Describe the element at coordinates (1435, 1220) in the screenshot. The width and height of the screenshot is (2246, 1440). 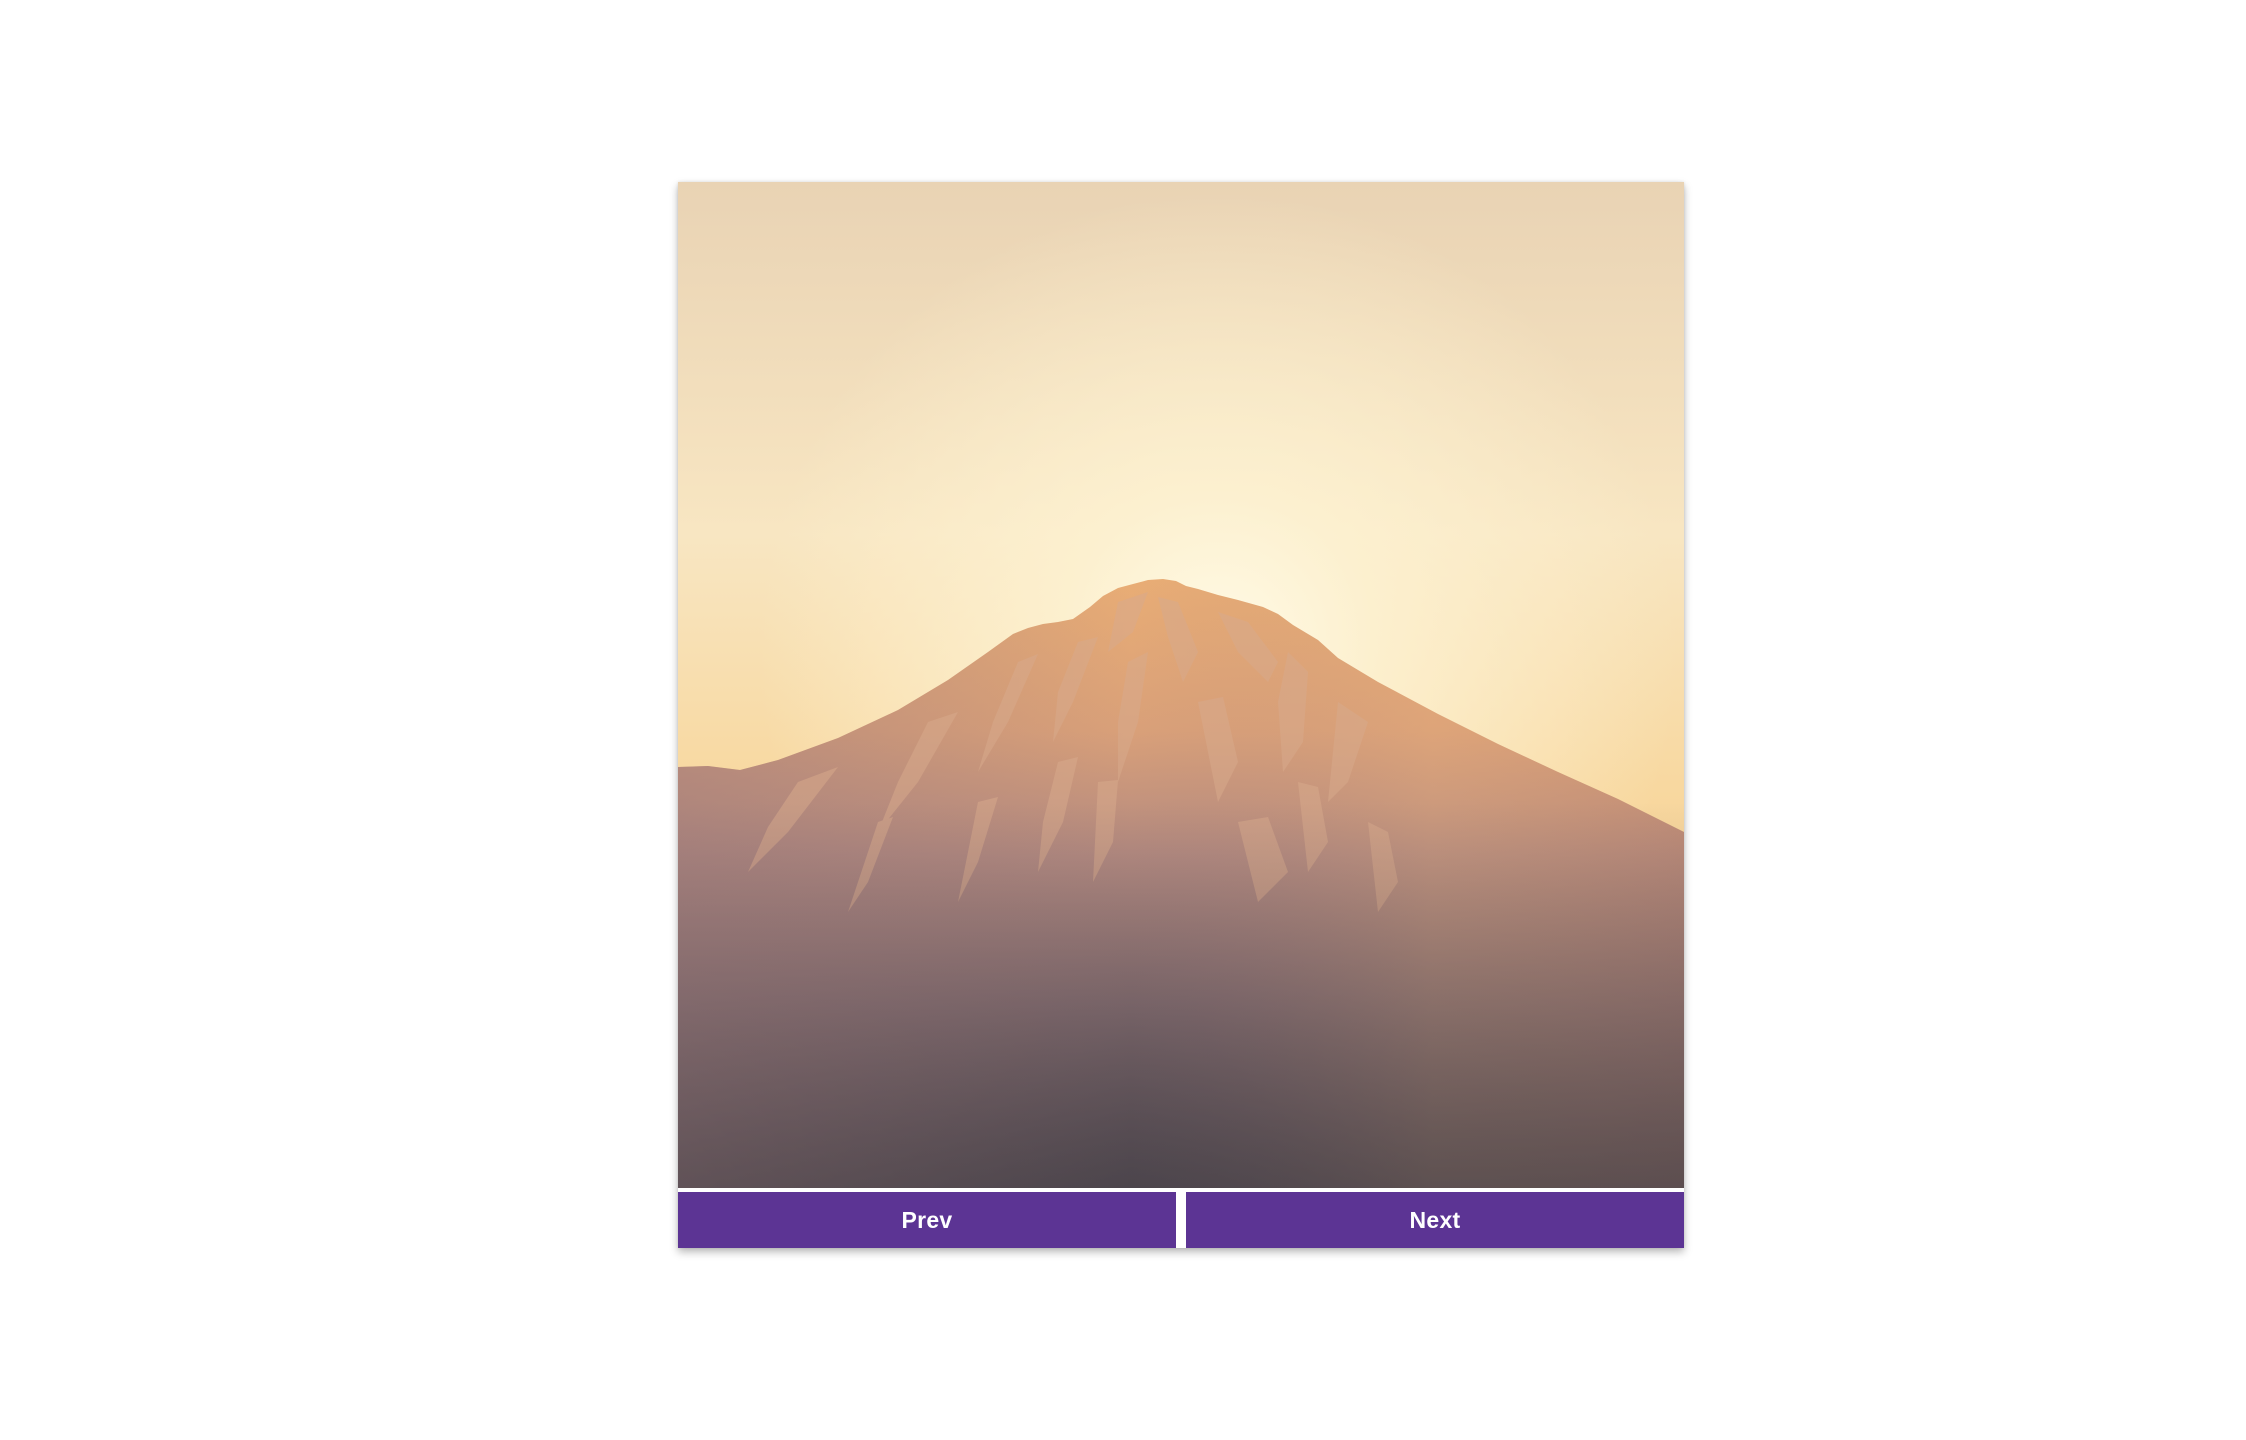
I see `next-button: Next` at that location.